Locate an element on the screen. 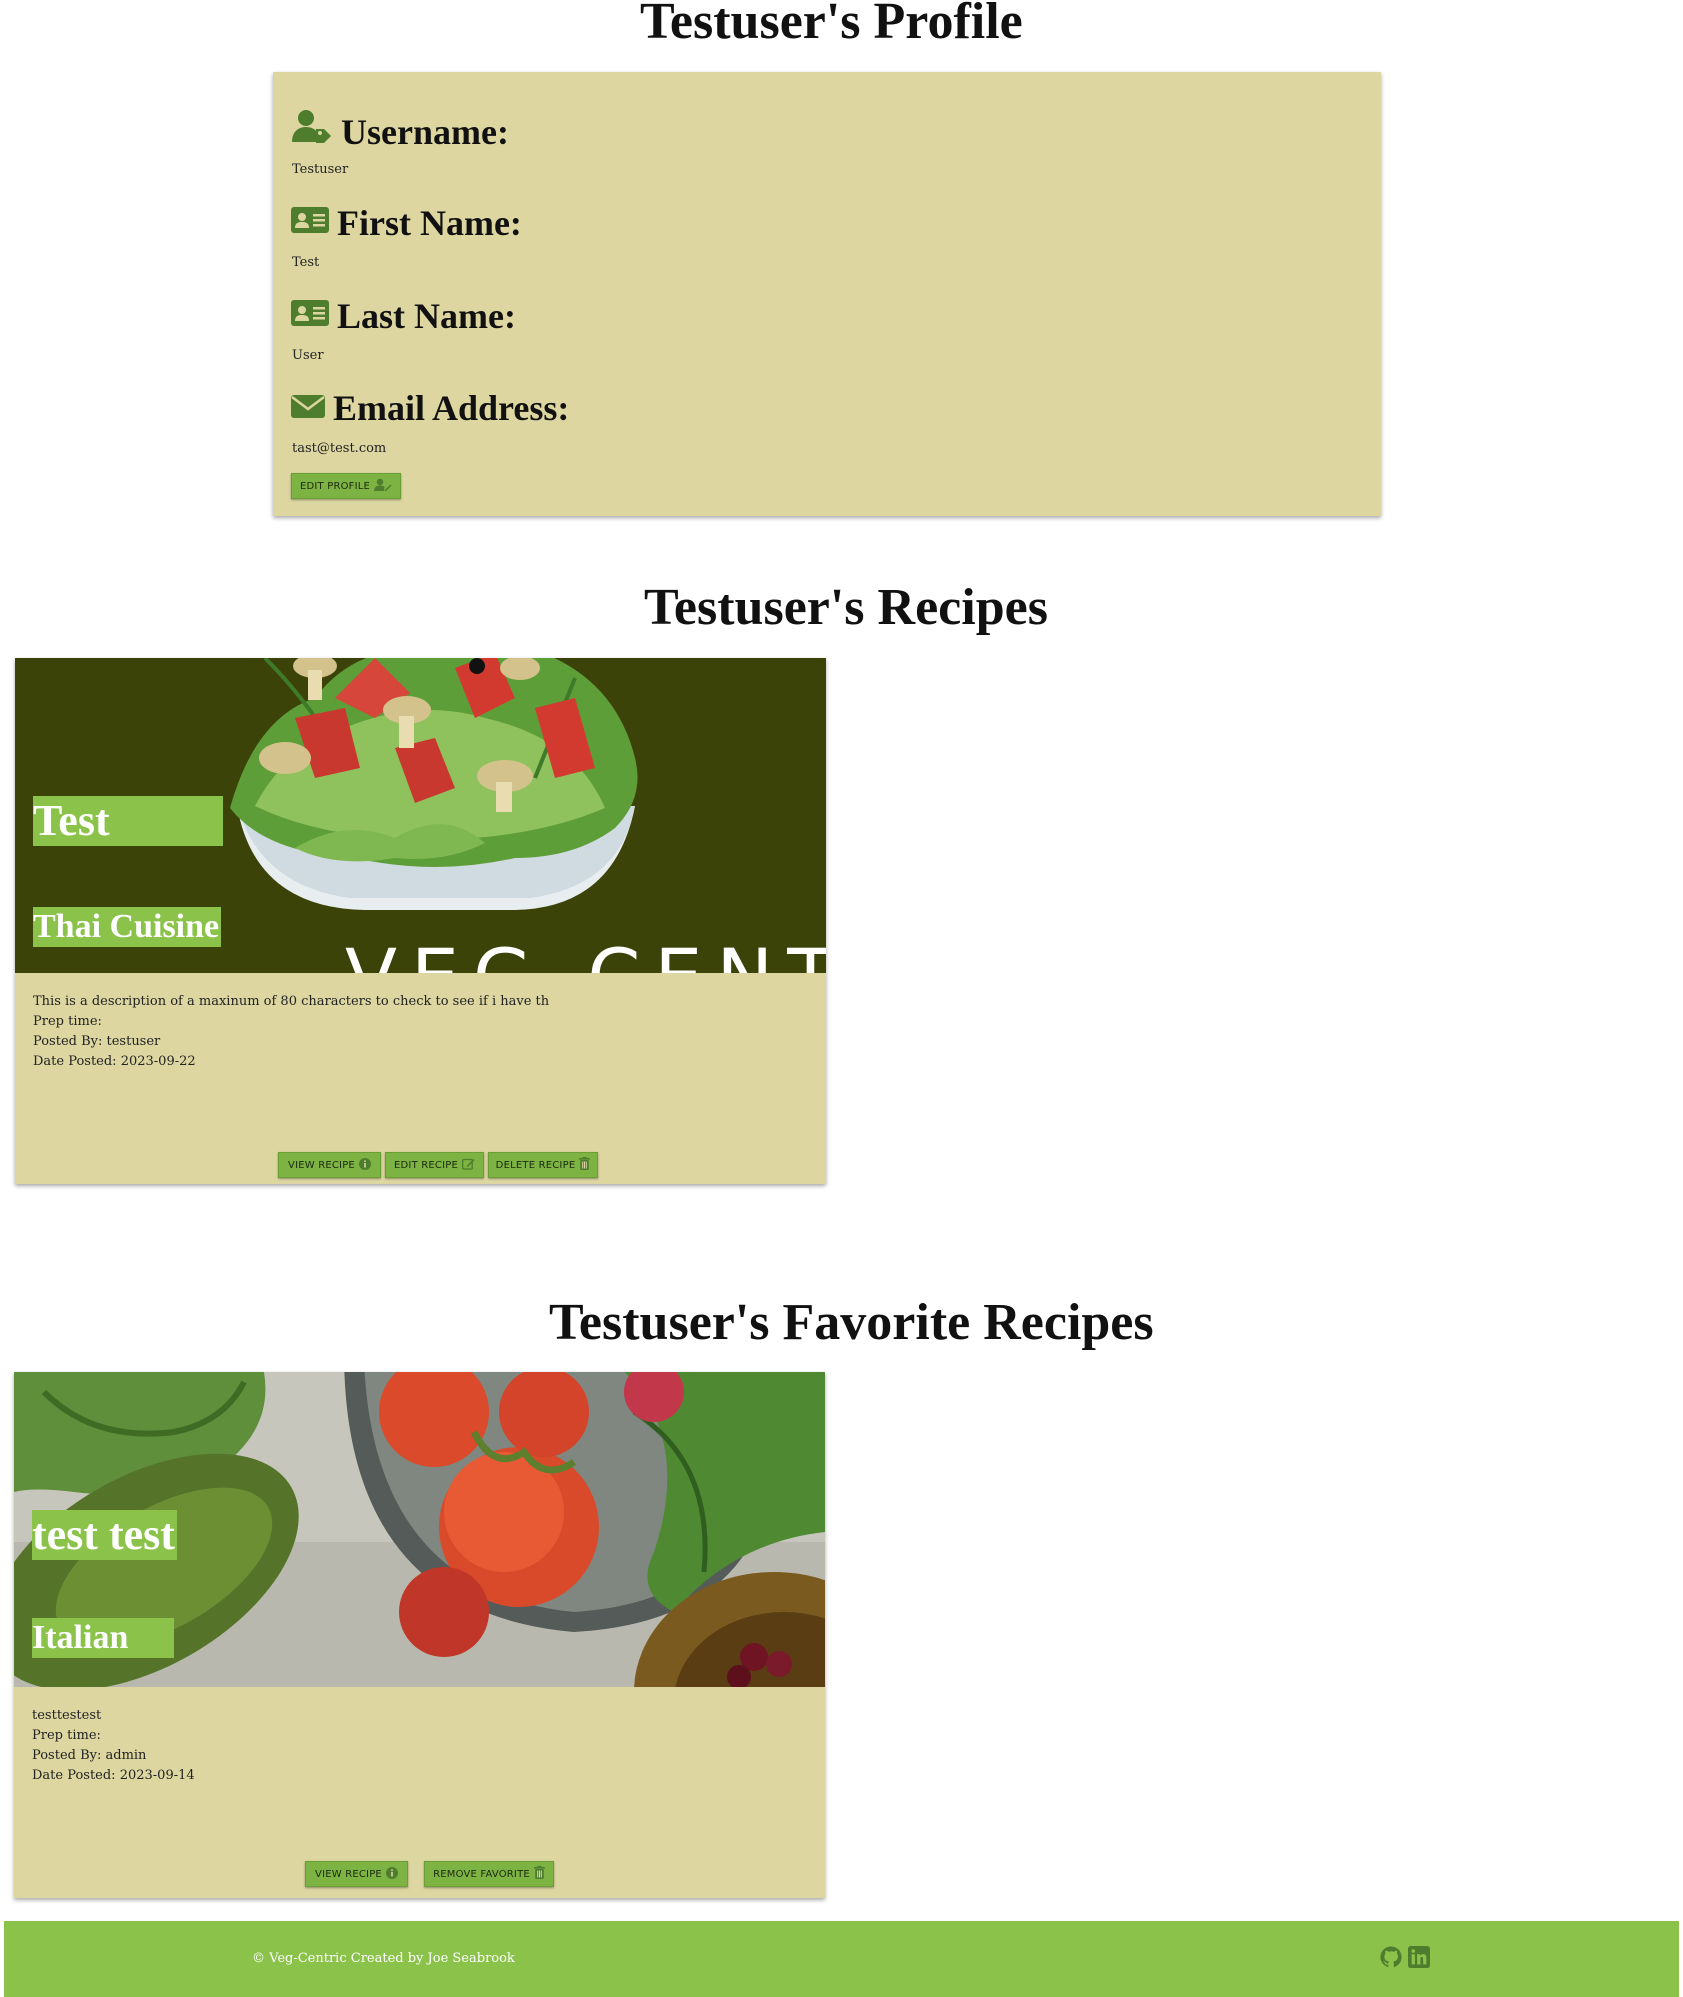 The image size is (1683, 1997). favorite-recipe-posted-by: Posted By: admin is located at coordinates (89, 1755).